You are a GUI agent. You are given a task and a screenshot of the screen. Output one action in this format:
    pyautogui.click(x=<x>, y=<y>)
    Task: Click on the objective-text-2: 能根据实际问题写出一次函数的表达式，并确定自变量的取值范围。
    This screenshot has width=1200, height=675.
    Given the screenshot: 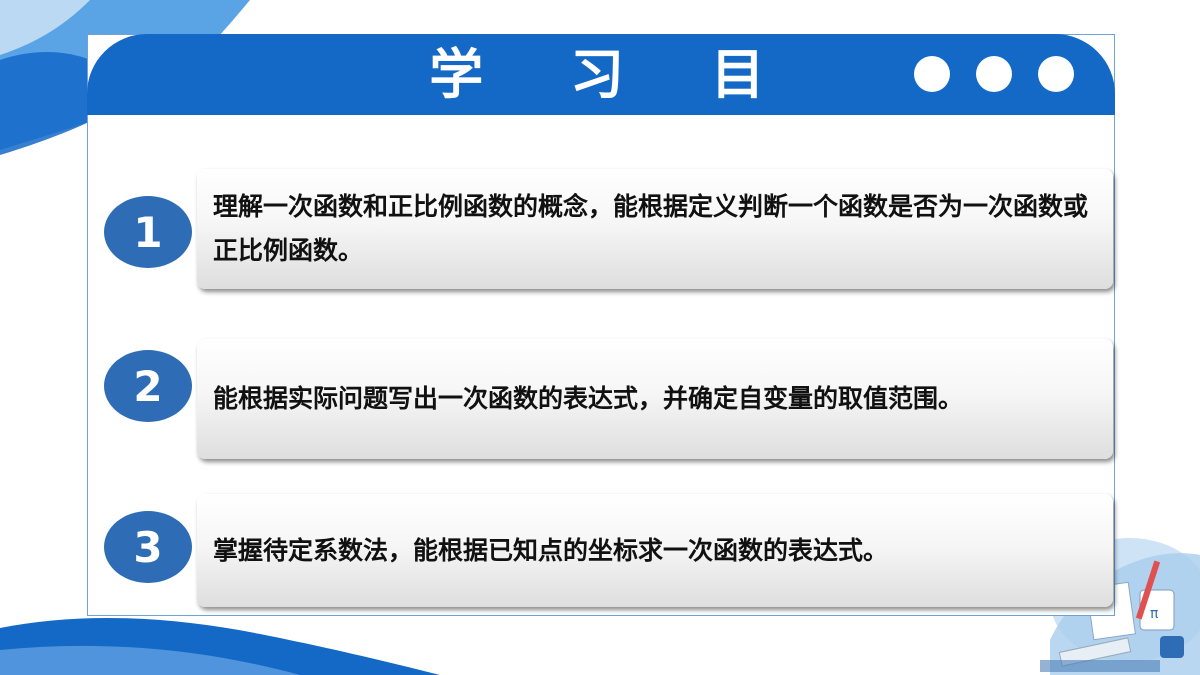 What is the action you would take?
    pyautogui.click(x=588, y=398)
    